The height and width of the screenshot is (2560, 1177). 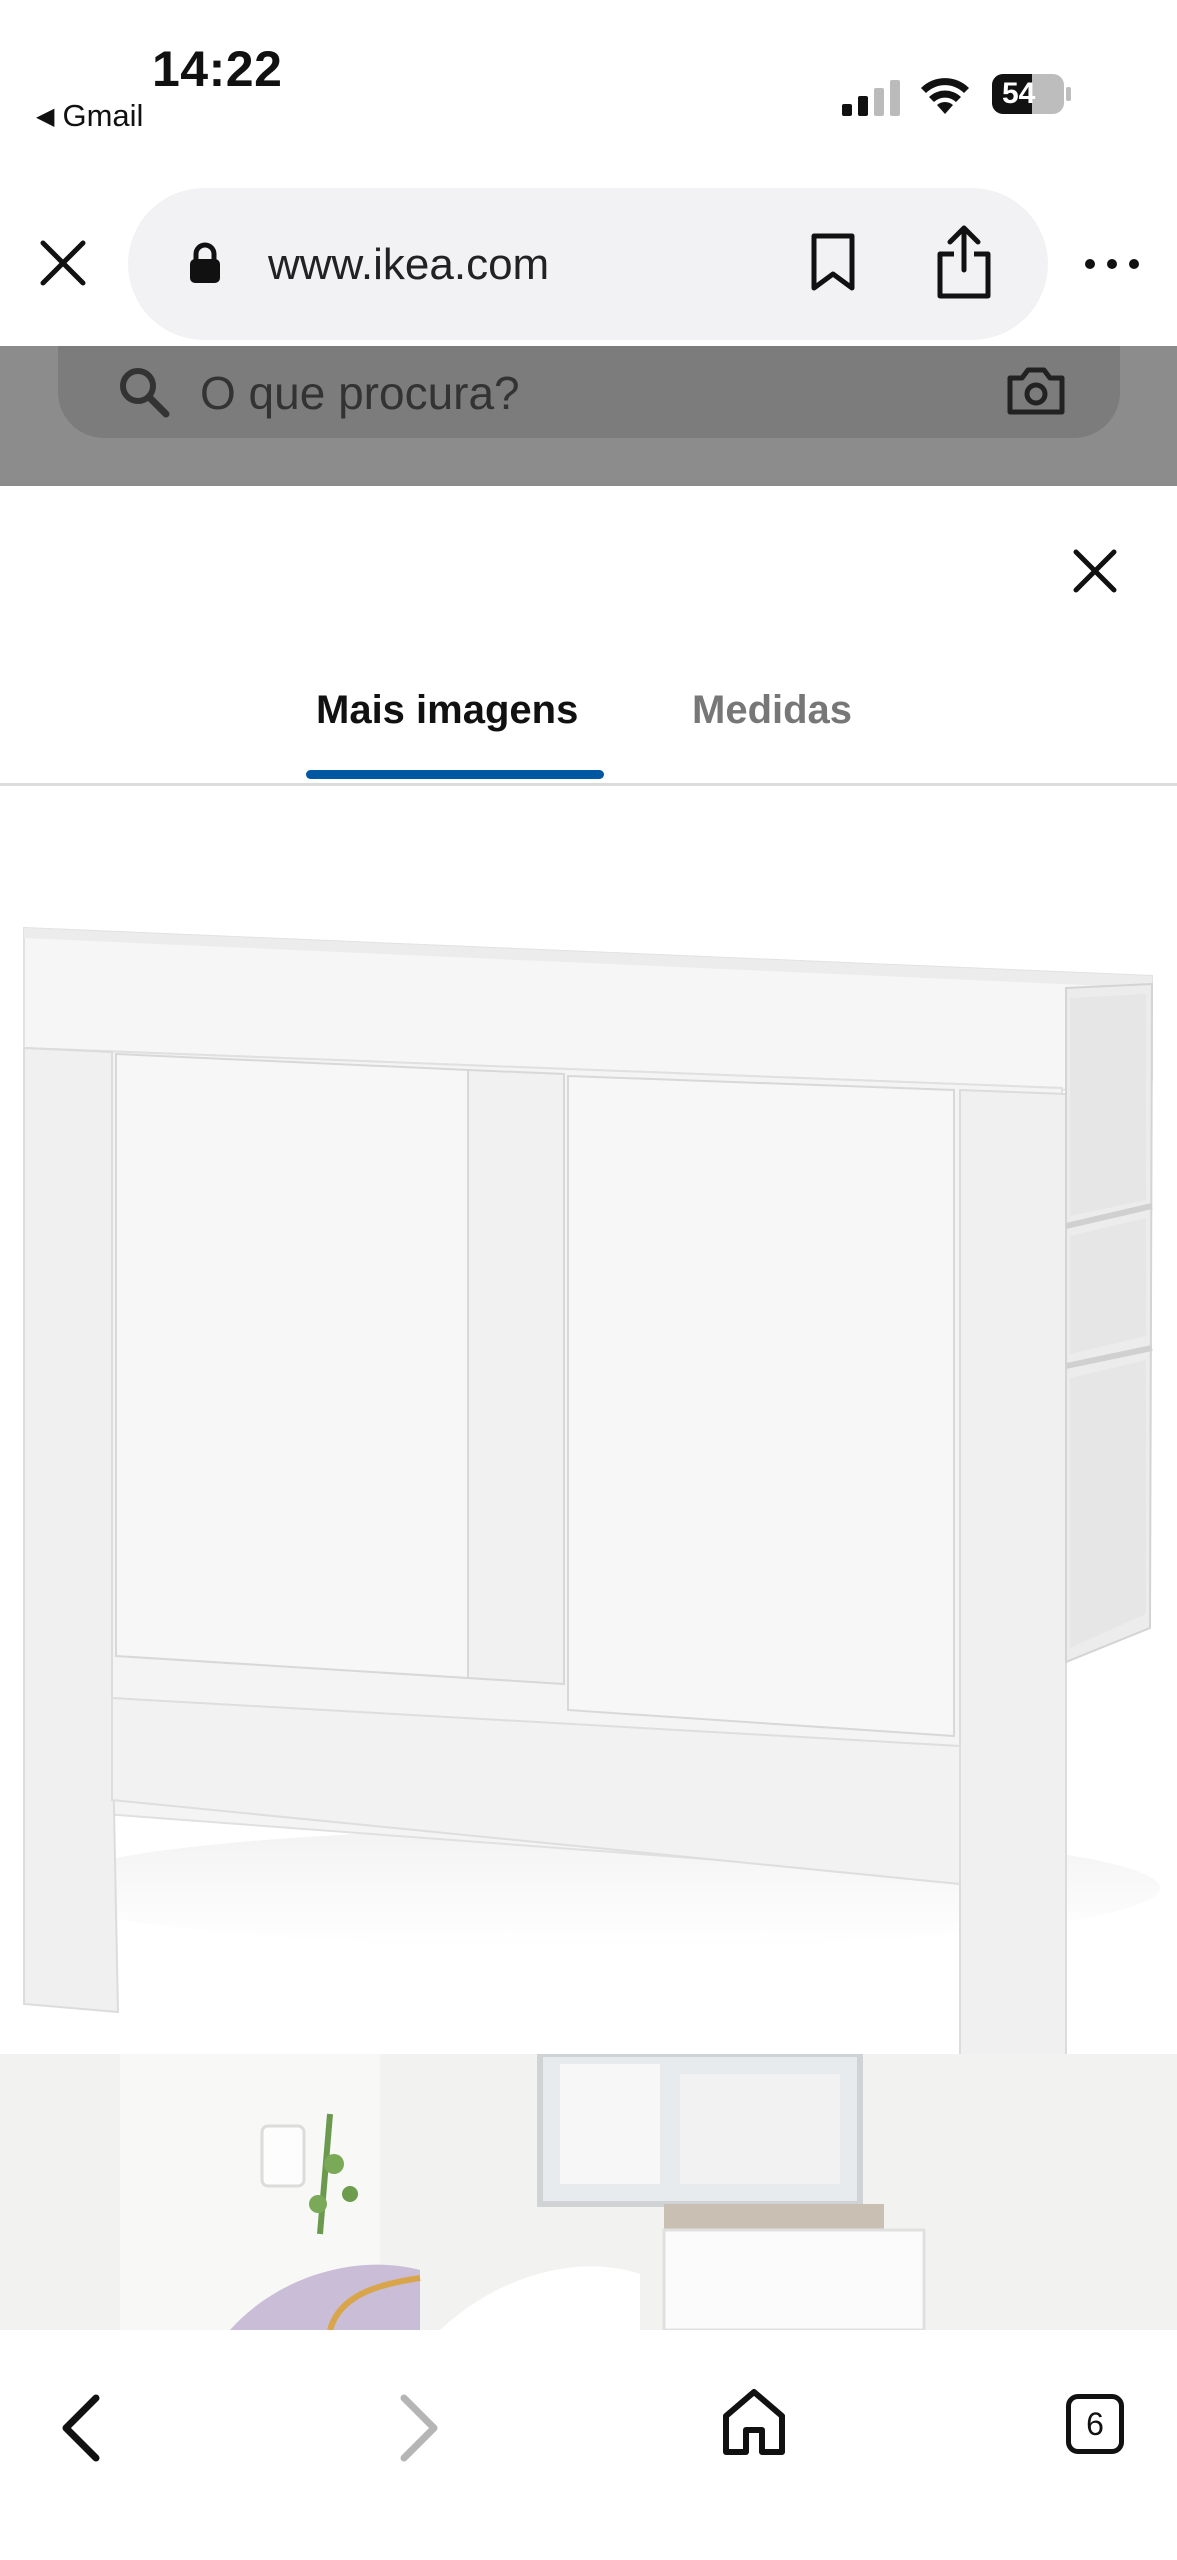 What do you see at coordinates (419, 2428) in the screenshot?
I see `forward-arrow-icon` at bounding box center [419, 2428].